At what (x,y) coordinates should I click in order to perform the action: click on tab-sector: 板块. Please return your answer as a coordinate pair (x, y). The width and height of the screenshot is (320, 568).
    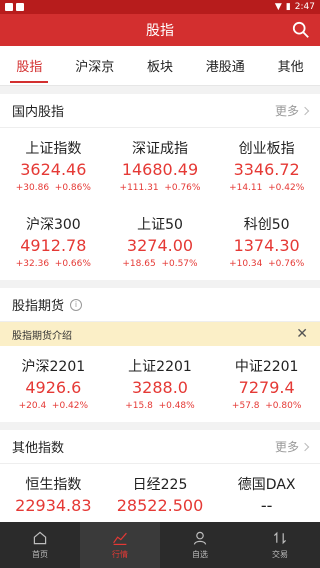
    Looking at the image, I should click on (160, 65).